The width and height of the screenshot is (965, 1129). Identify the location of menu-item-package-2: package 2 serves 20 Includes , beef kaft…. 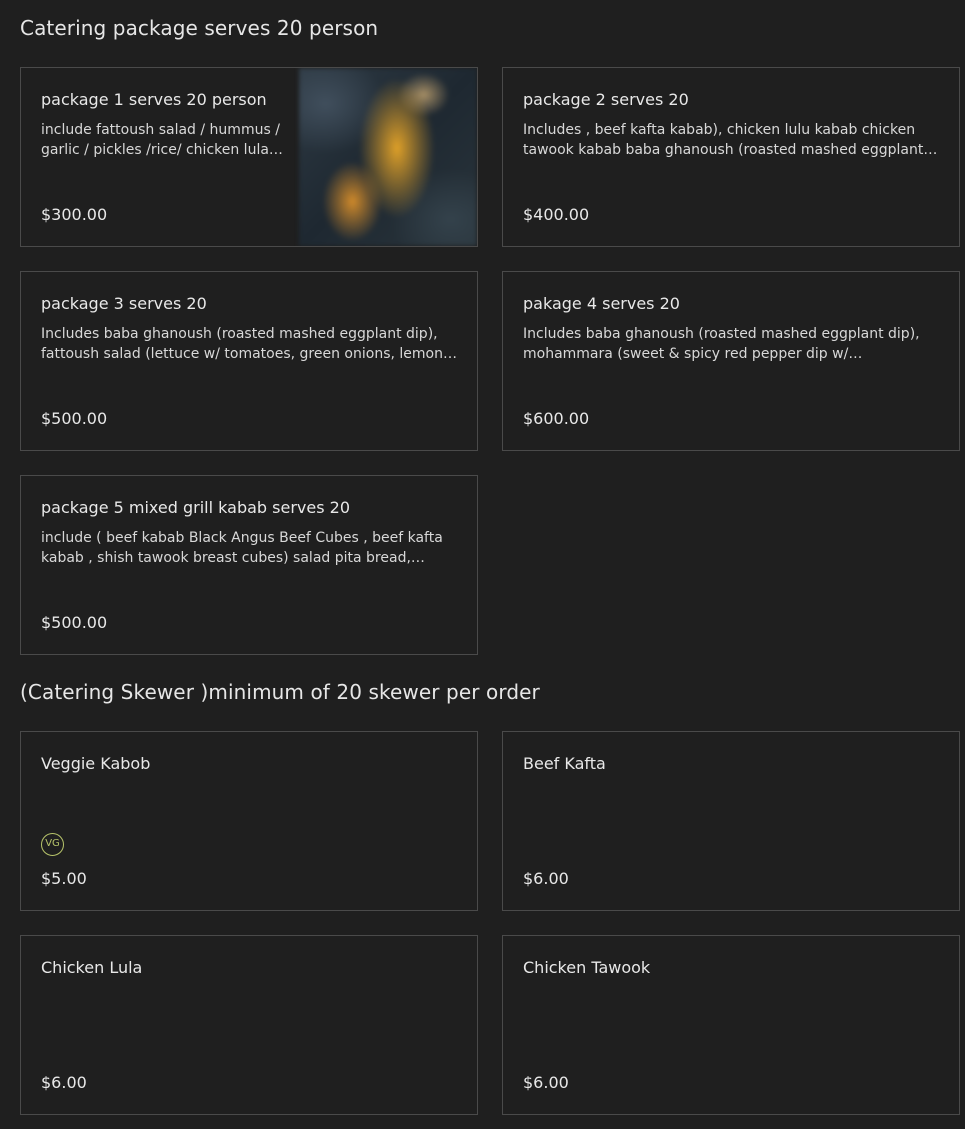
(731, 157).